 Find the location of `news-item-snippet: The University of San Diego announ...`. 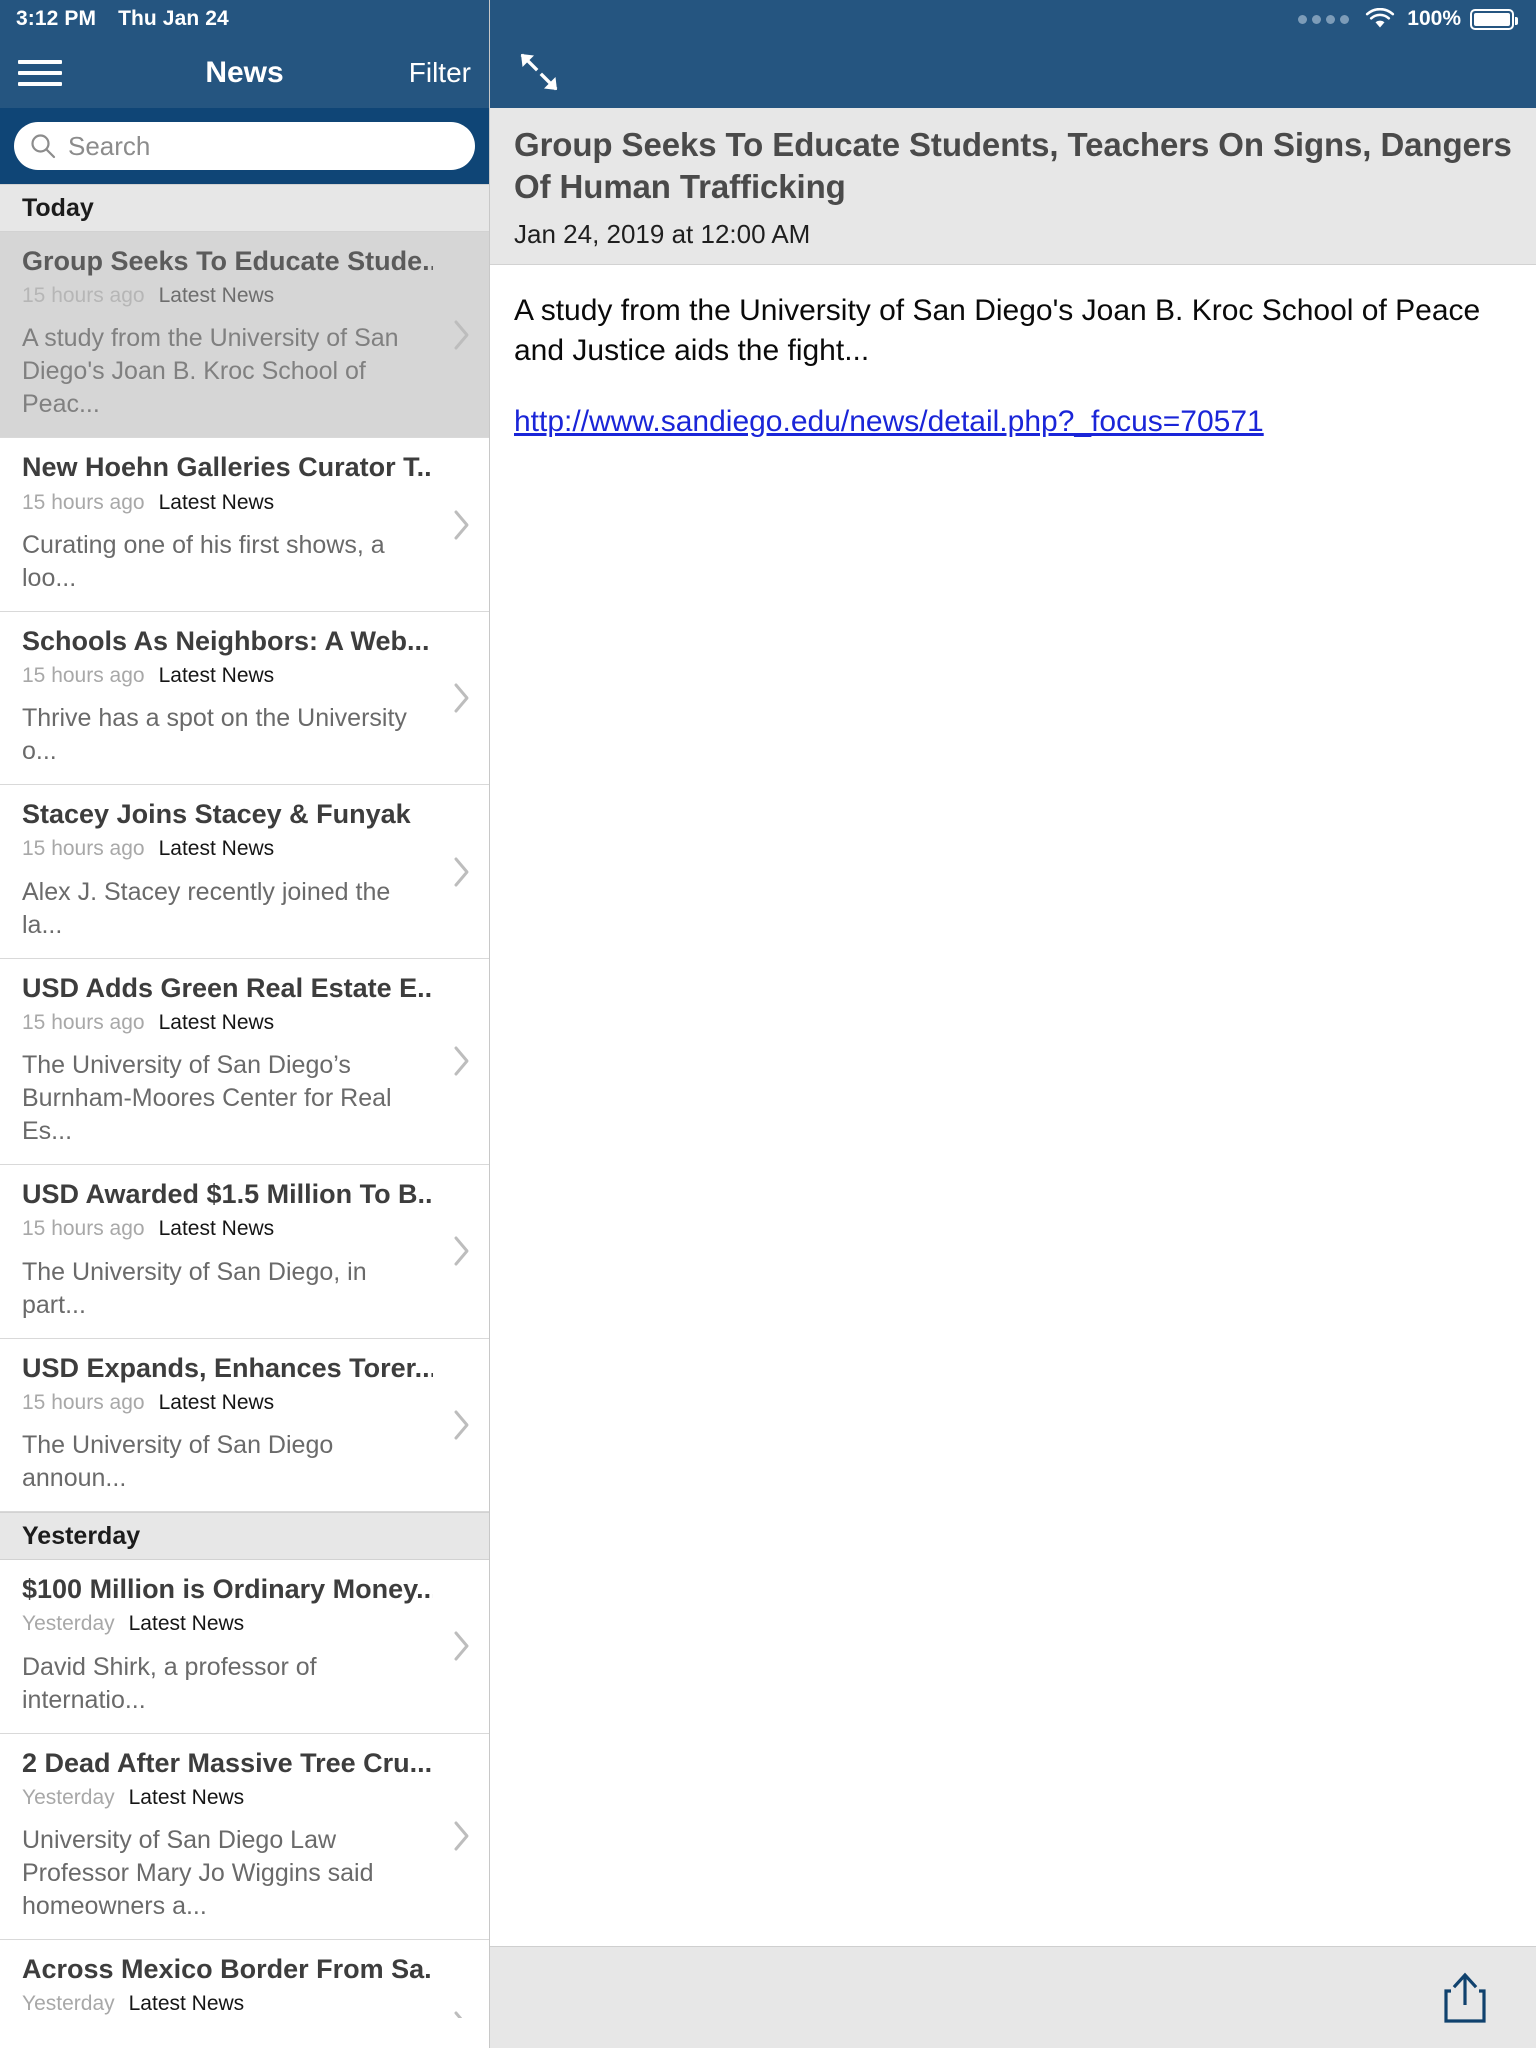

news-item-snippet: The University of San Diego announ... is located at coordinates (178, 1462).